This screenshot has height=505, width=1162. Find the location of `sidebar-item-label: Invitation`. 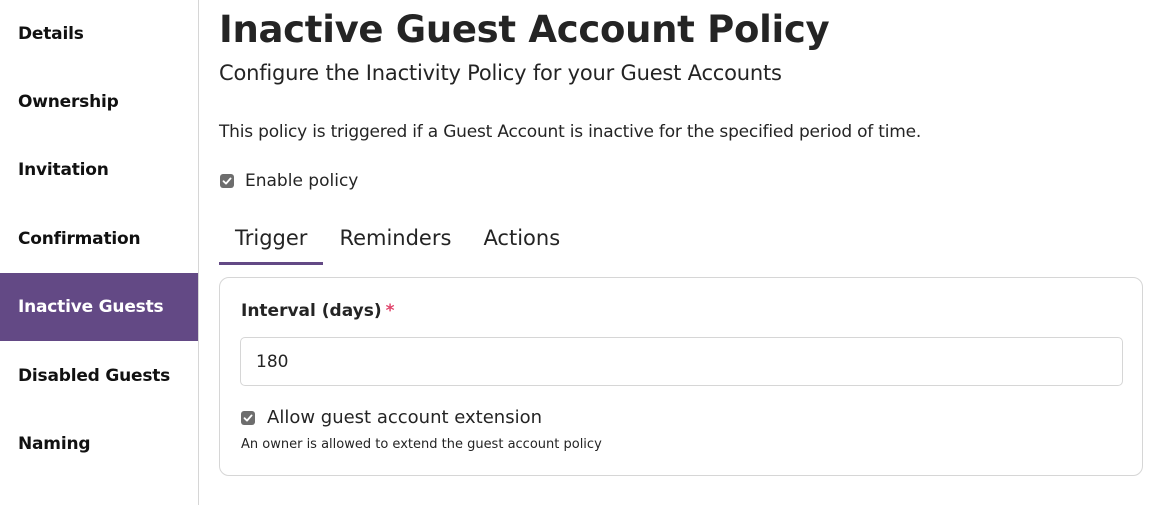

sidebar-item-label: Invitation is located at coordinates (63, 170).